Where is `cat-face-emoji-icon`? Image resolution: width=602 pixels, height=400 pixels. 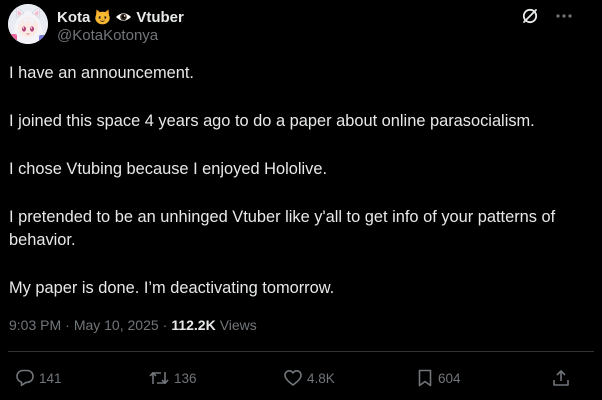 cat-face-emoji-icon is located at coordinates (103, 17).